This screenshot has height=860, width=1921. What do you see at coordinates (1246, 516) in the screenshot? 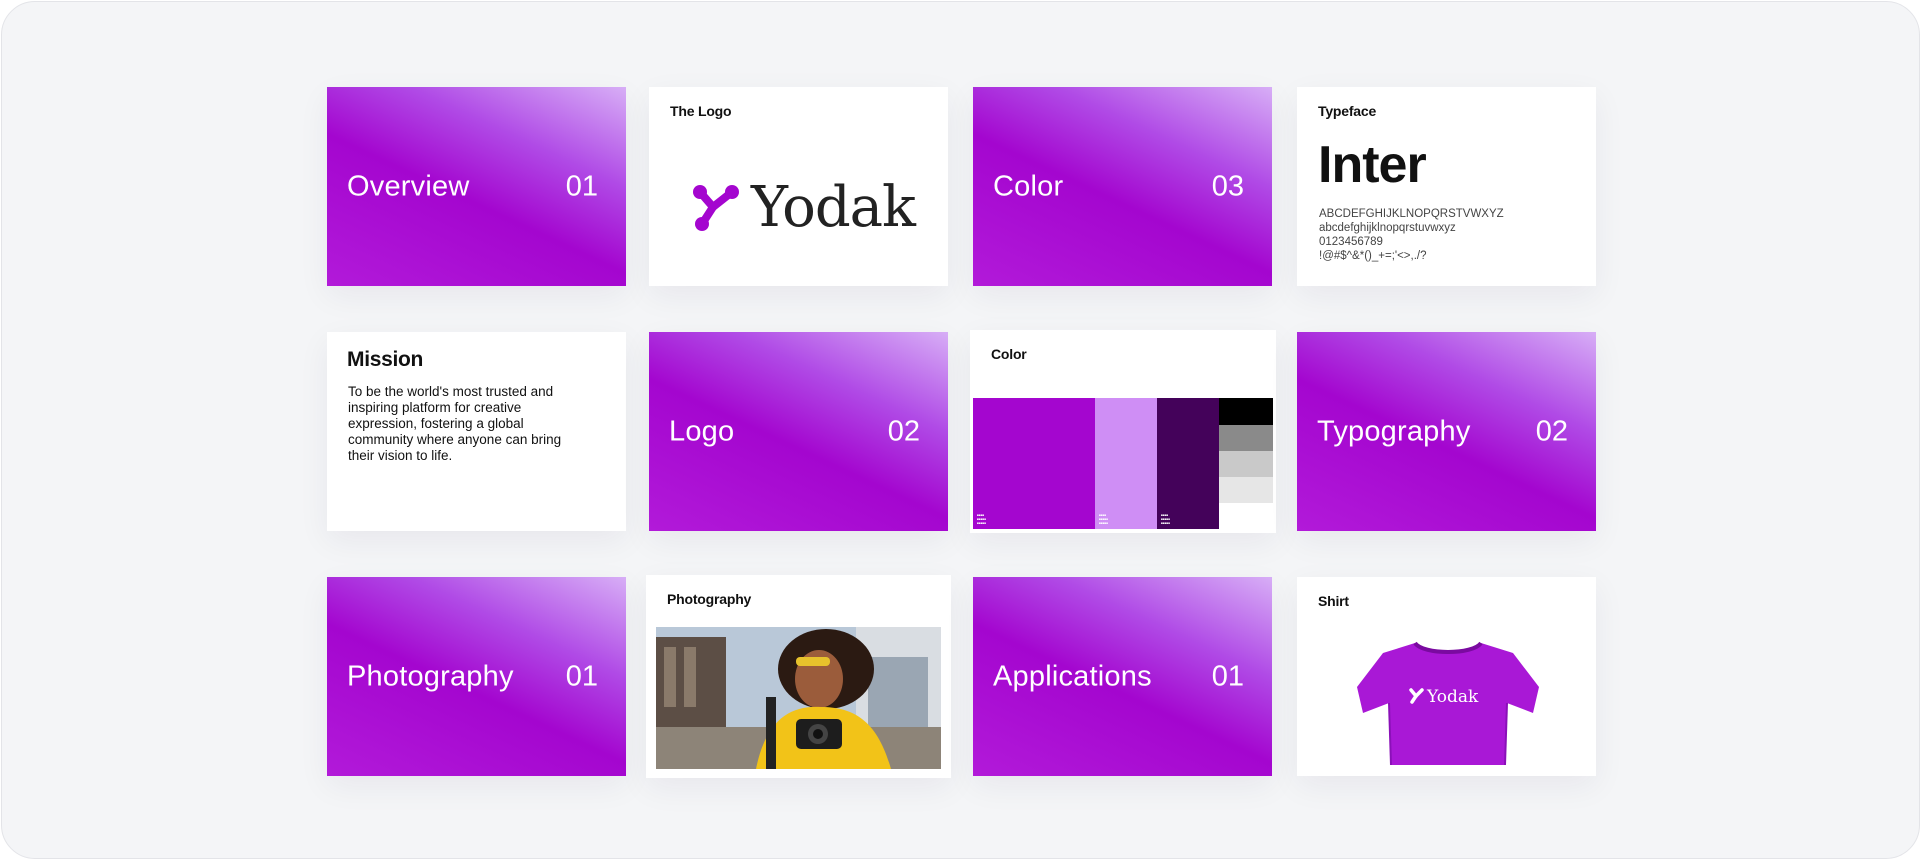
I see `swatch-white` at bounding box center [1246, 516].